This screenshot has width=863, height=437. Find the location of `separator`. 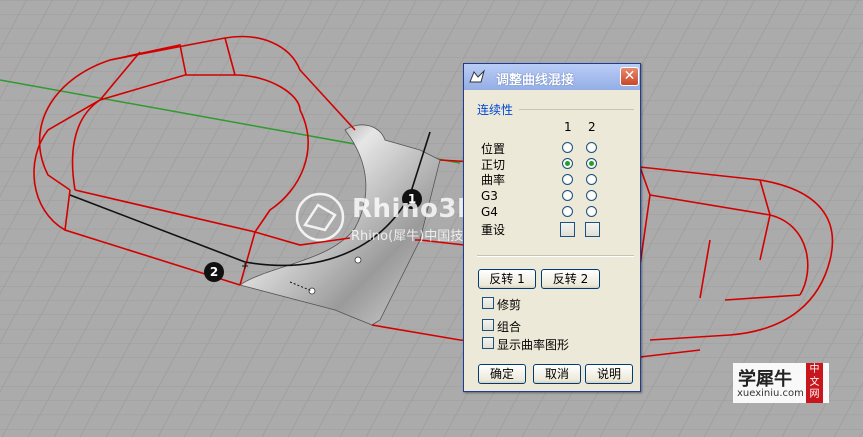

separator is located at coordinates (555, 256).